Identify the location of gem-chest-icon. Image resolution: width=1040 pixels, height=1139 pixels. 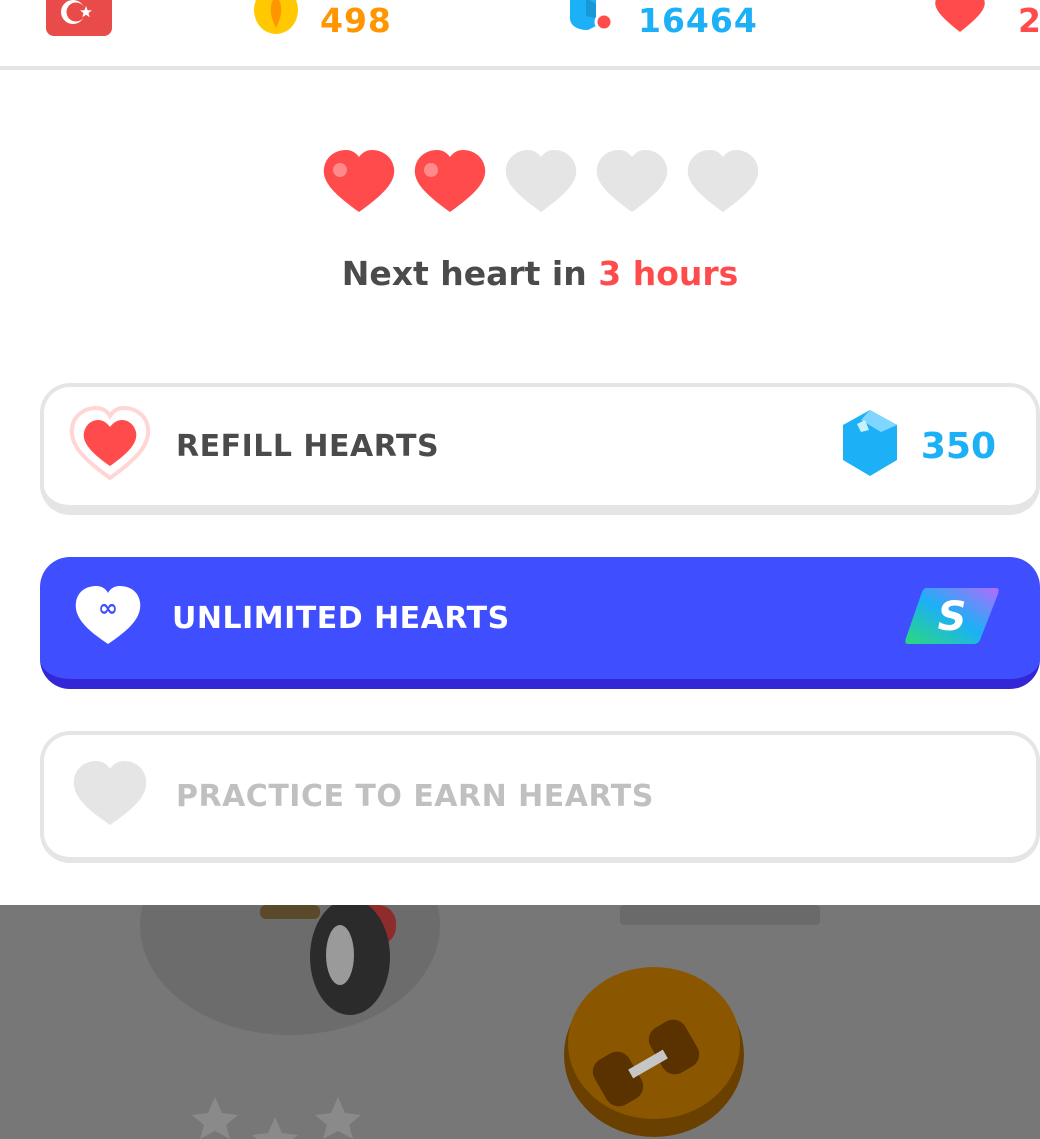
(591, 21).